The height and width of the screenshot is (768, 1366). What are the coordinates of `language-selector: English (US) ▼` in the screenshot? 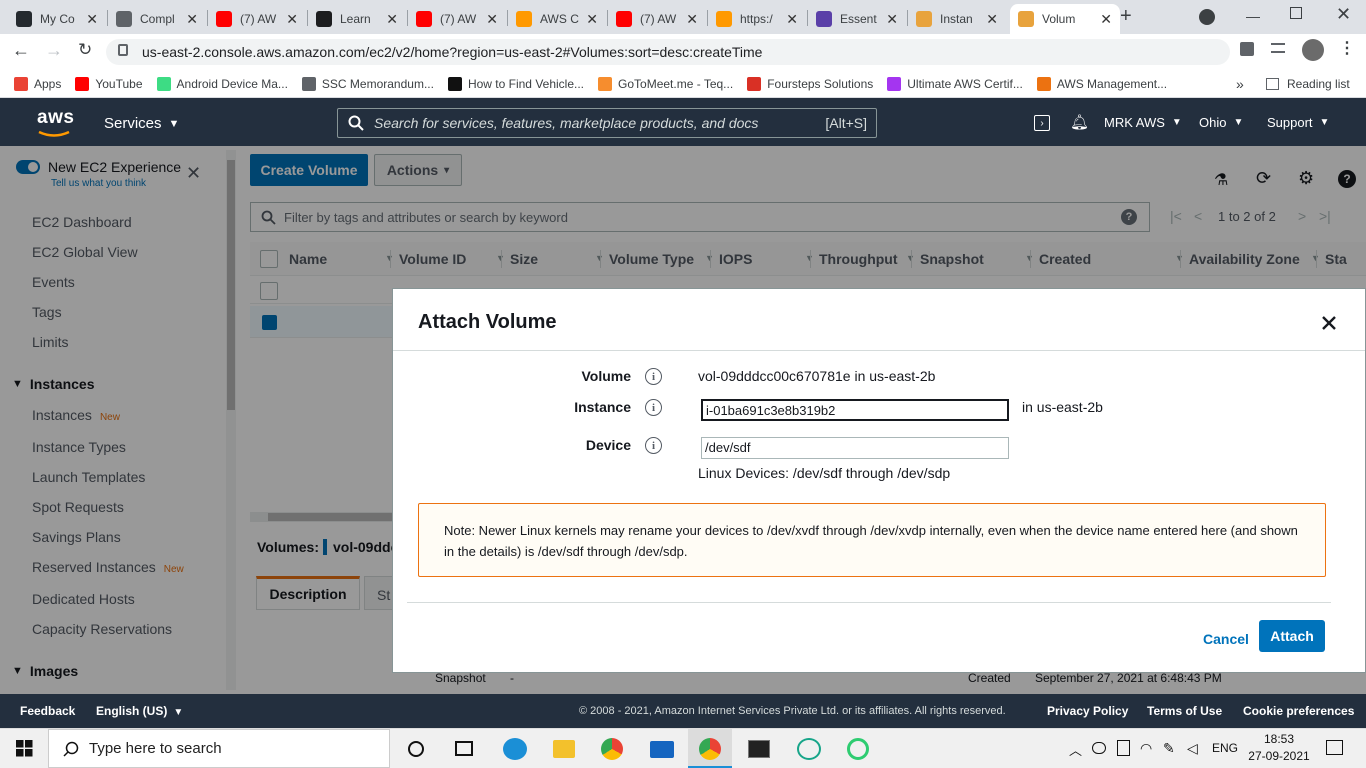 It's located at (139, 711).